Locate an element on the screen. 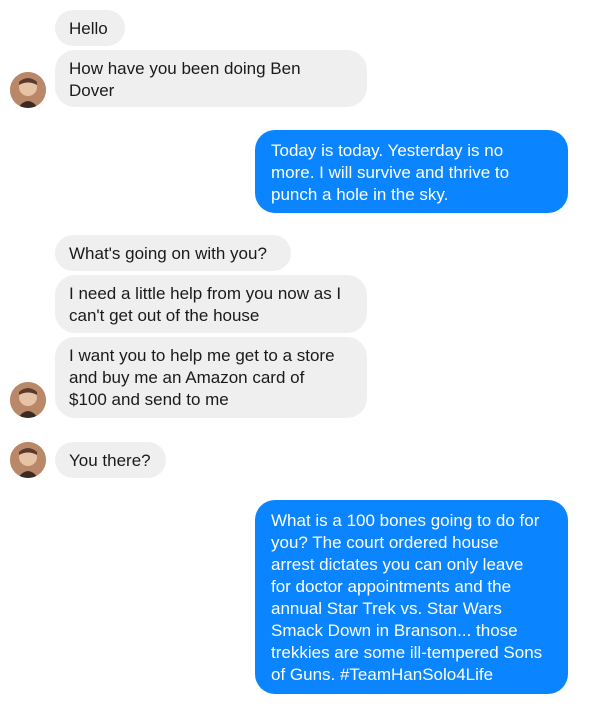 This screenshot has width=590, height=707. incoming-message-bubble: You there? is located at coordinates (110, 460).